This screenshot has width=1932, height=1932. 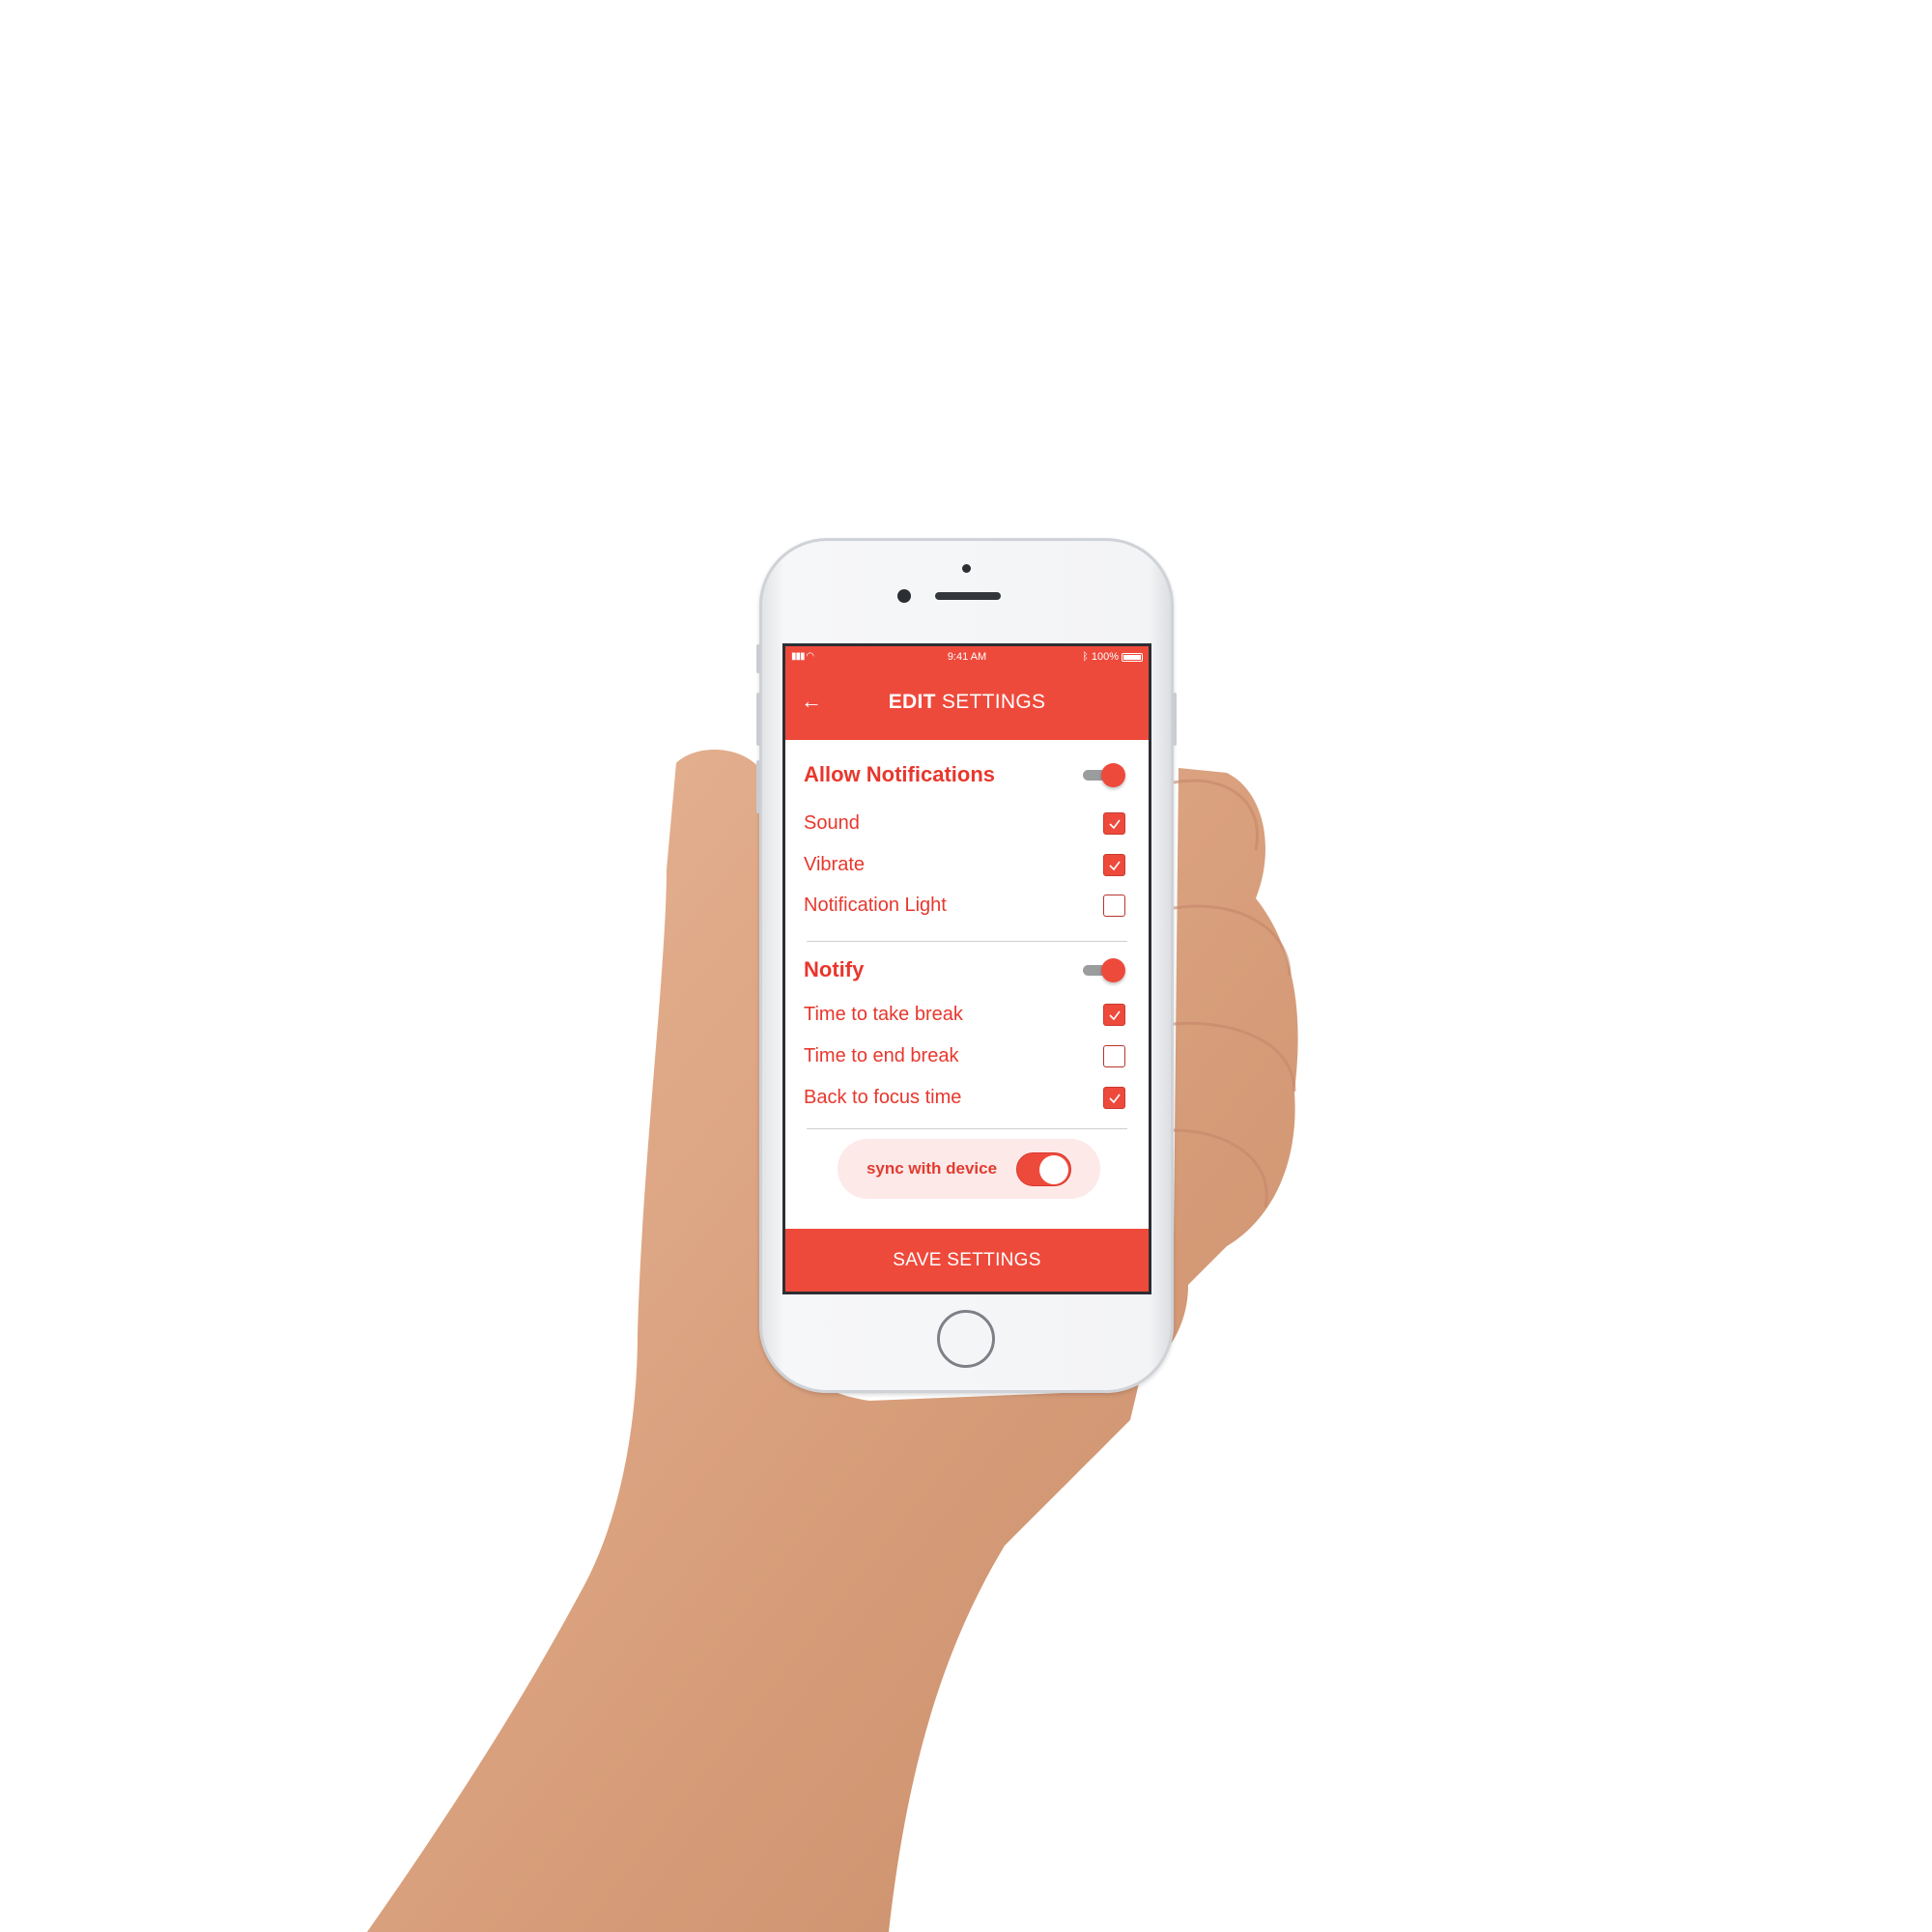 What do you see at coordinates (883, 1097) in the screenshot?
I see `focus-time-label: Back to focus time` at bounding box center [883, 1097].